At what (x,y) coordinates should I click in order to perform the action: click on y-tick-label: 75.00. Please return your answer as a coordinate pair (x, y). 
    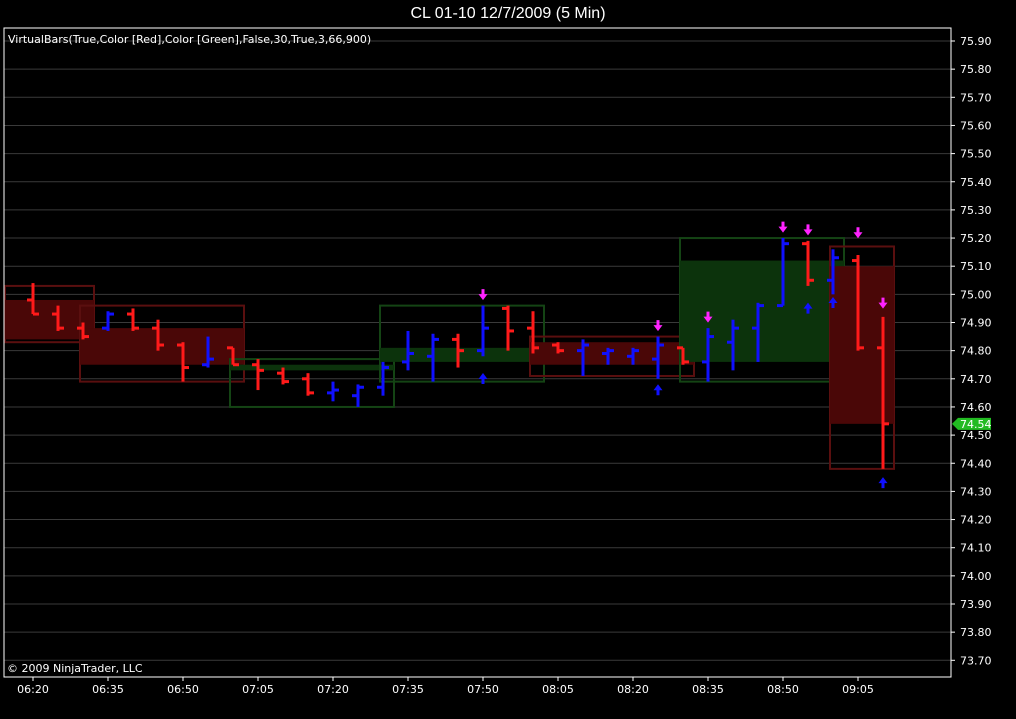
    Looking at the image, I should click on (976, 294).